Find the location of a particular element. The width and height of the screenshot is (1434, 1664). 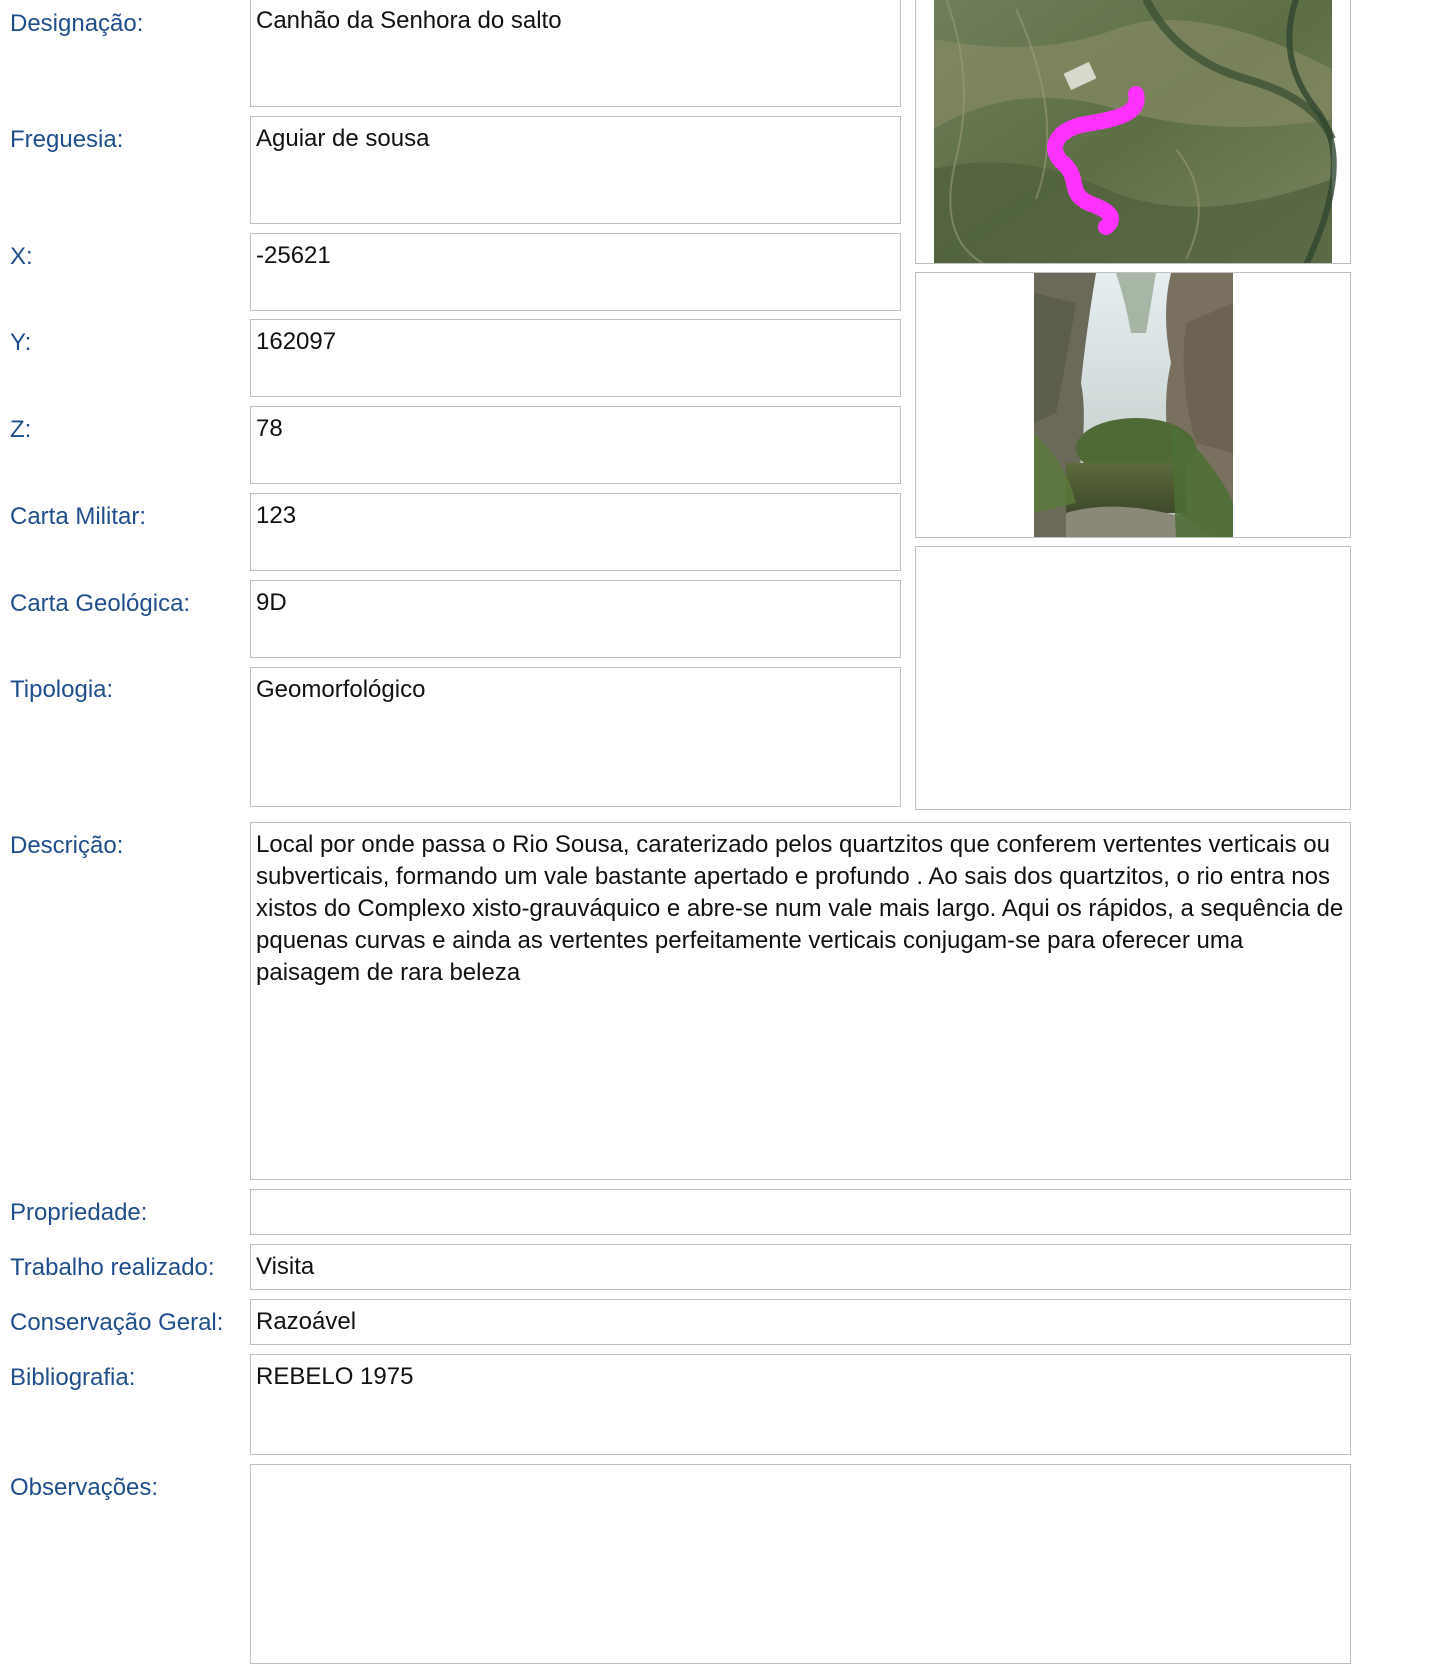

propriedade-field is located at coordinates (800, 1212).